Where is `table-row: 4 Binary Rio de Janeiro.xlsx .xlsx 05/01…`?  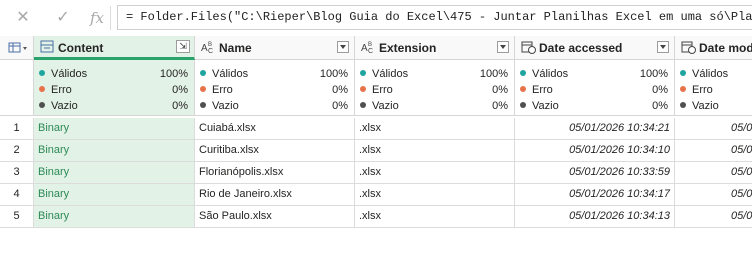
table-row: 4 Binary Rio de Janeiro.xlsx .xlsx 05/01… is located at coordinates (376, 195).